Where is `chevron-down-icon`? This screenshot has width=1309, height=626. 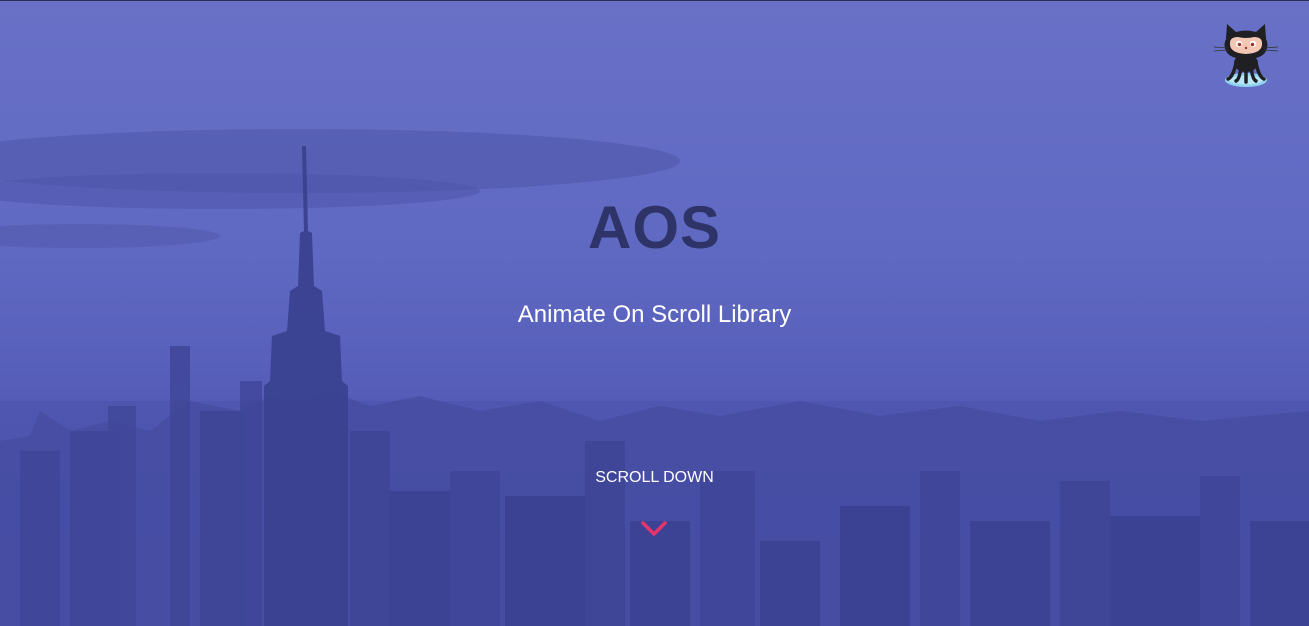 chevron-down-icon is located at coordinates (654, 529).